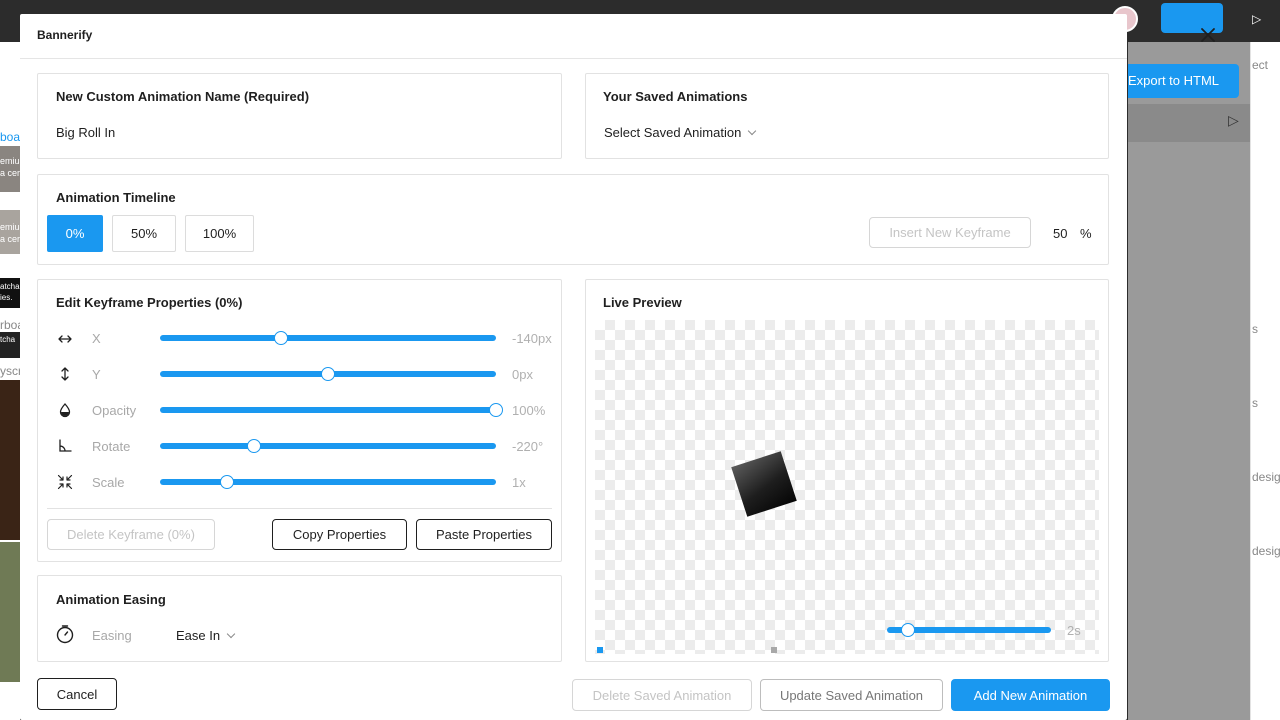 Image resolution: width=1280 pixels, height=720 pixels. What do you see at coordinates (764, 484) in the screenshot?
I see `preview-object` at bounding box center [764, 484].